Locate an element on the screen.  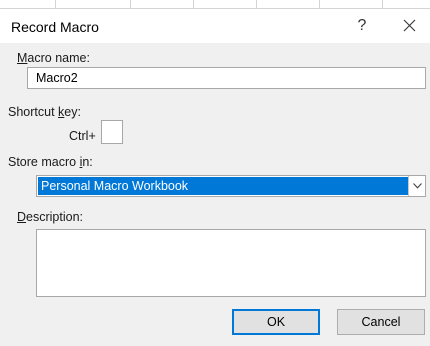
label-text: escription: is located at coordinates (55, 217).